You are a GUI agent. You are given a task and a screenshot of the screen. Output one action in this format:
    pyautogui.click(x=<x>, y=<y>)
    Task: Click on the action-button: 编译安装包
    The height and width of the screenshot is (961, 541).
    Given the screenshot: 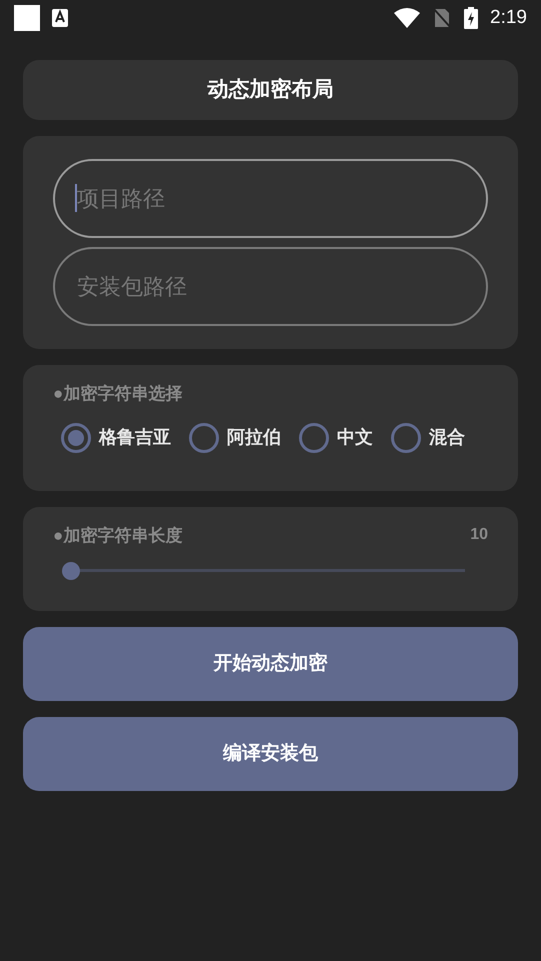 What is the action you would take?
    pyautogui.click(x=270, y=754)
    